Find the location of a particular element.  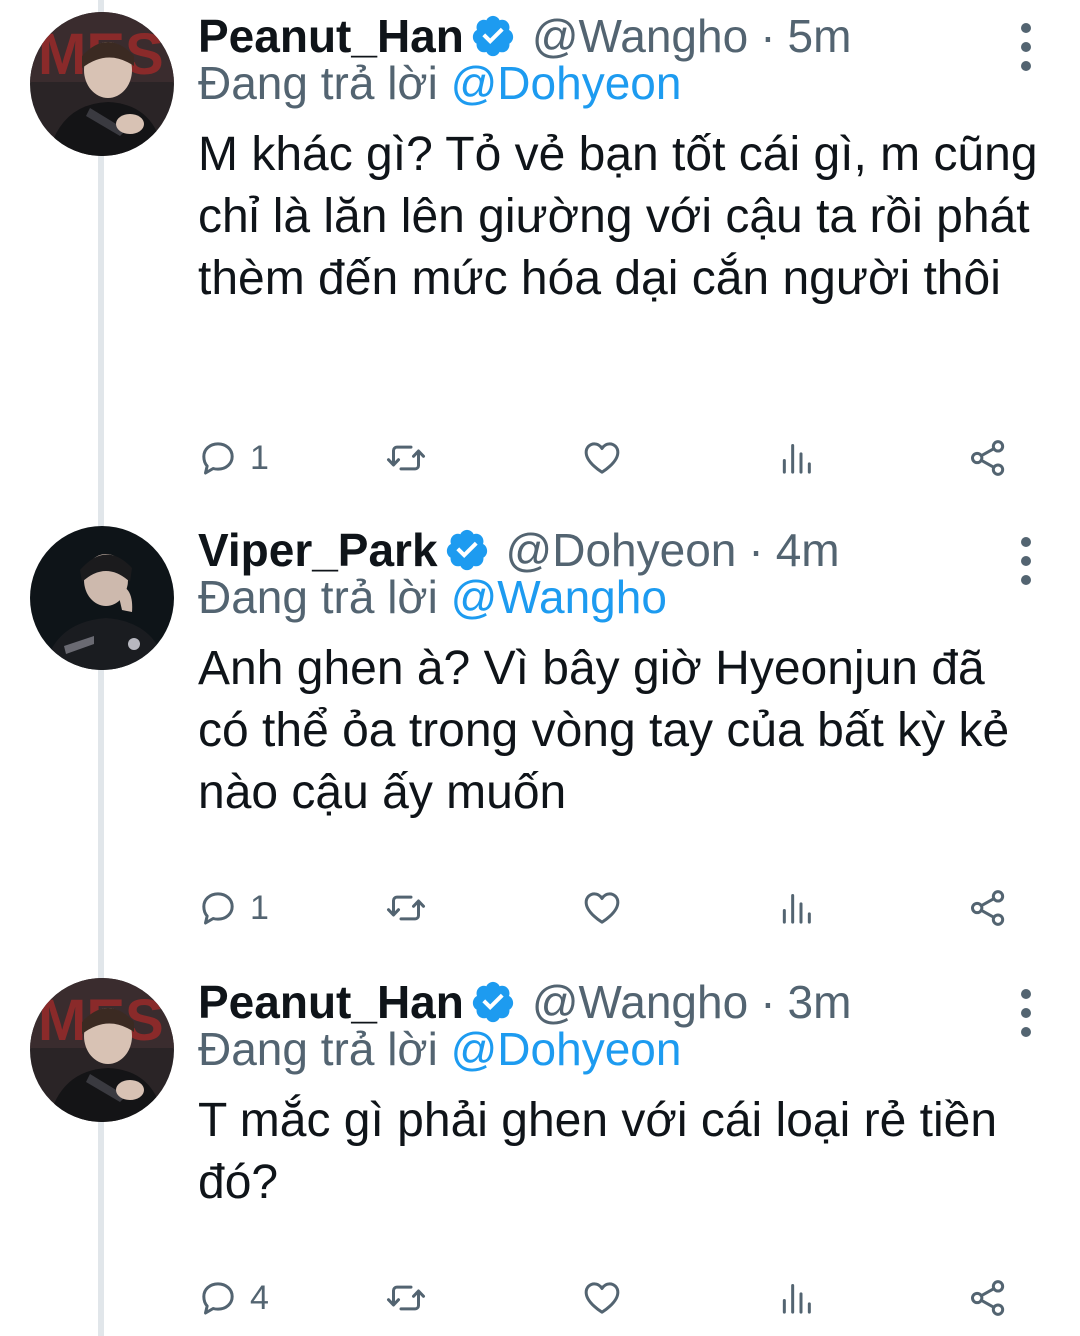

display-name: Viper_Park is located at coordinates (318, 550).